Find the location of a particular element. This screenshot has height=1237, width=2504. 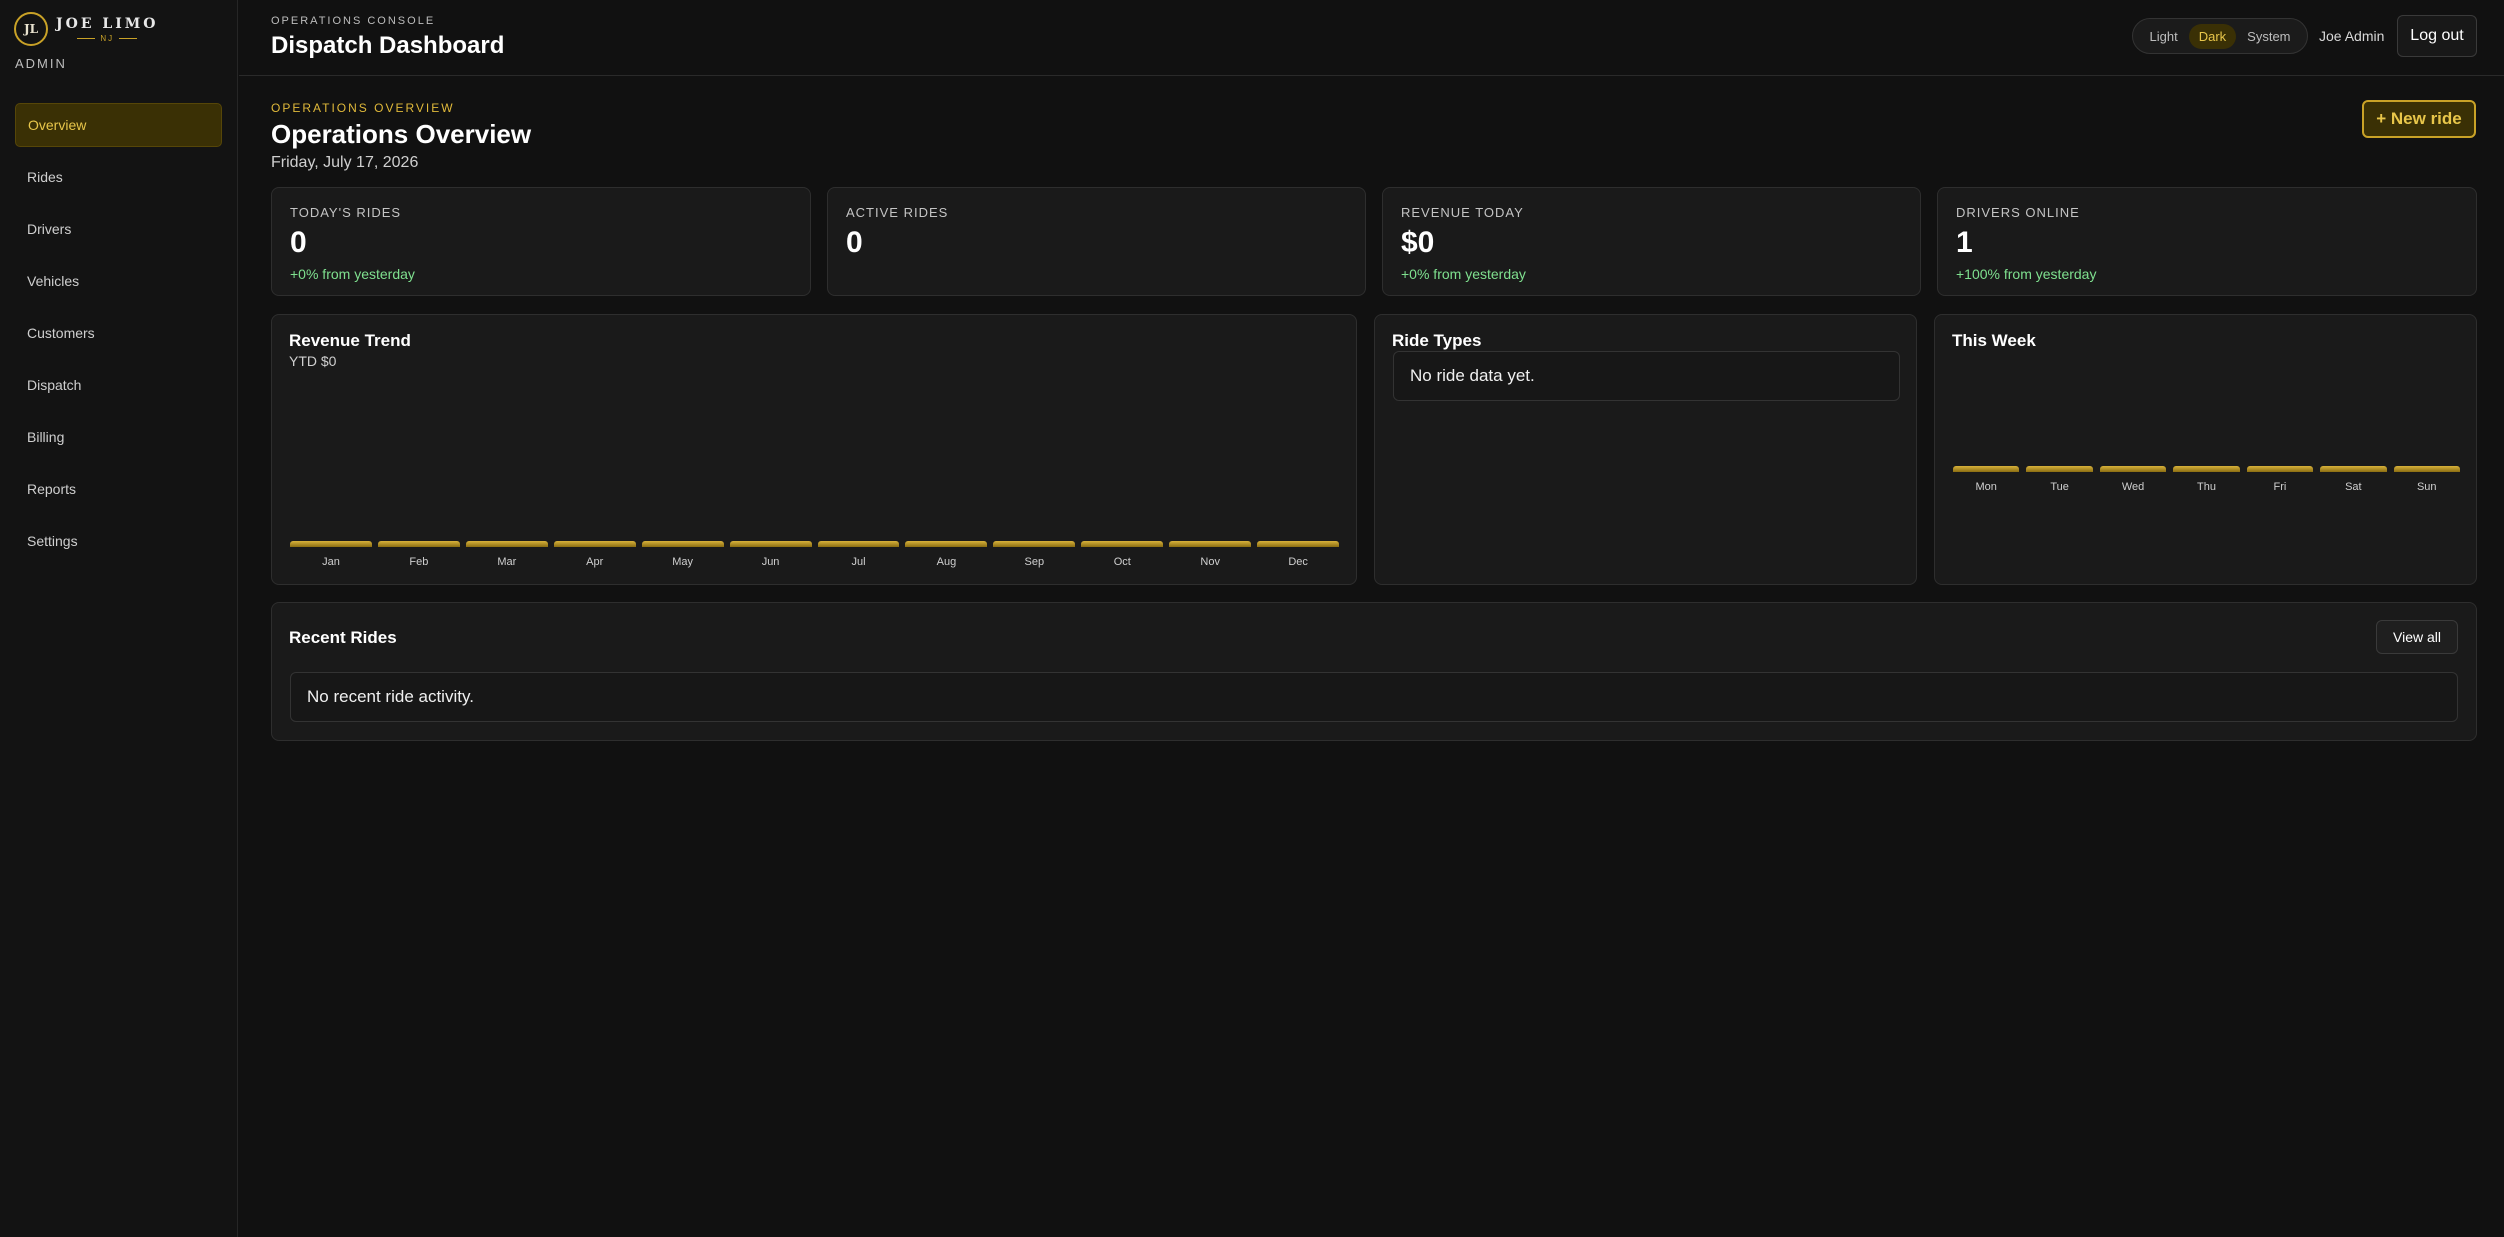

bar-column: Jun is located at coordinates (770, 554).